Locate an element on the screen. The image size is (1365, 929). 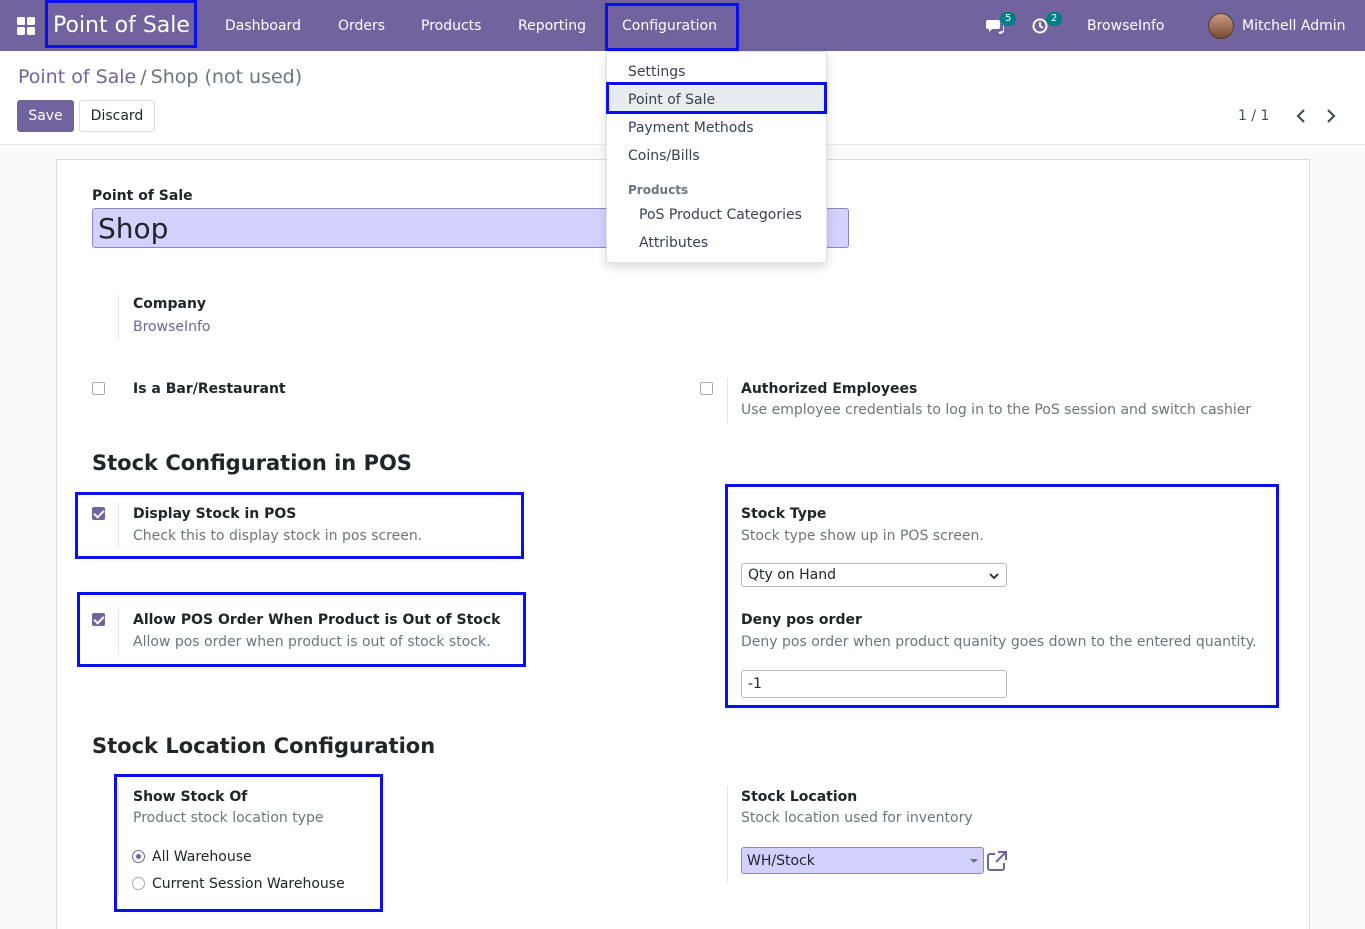
external-link-icon is located at coordinates (997, 861).